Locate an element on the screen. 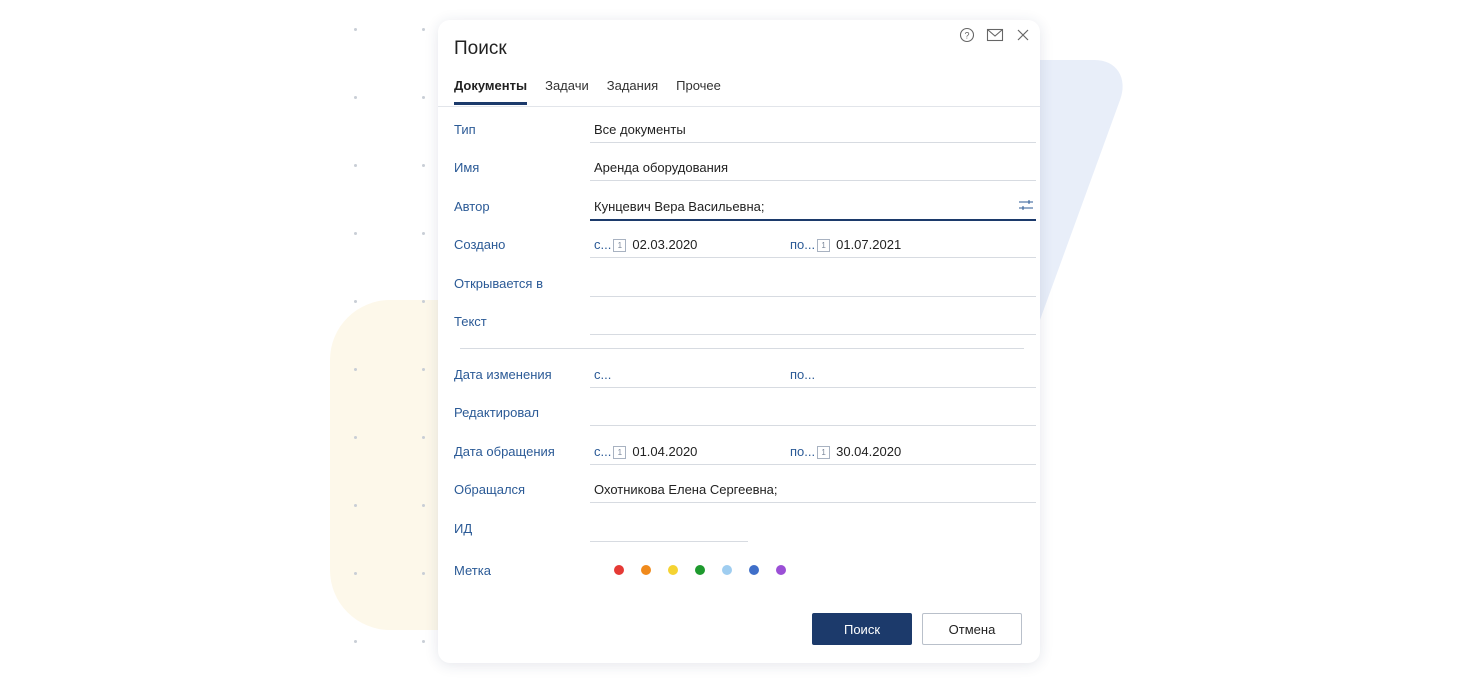  tag-label: Метка is located at coordinates (472, 570).